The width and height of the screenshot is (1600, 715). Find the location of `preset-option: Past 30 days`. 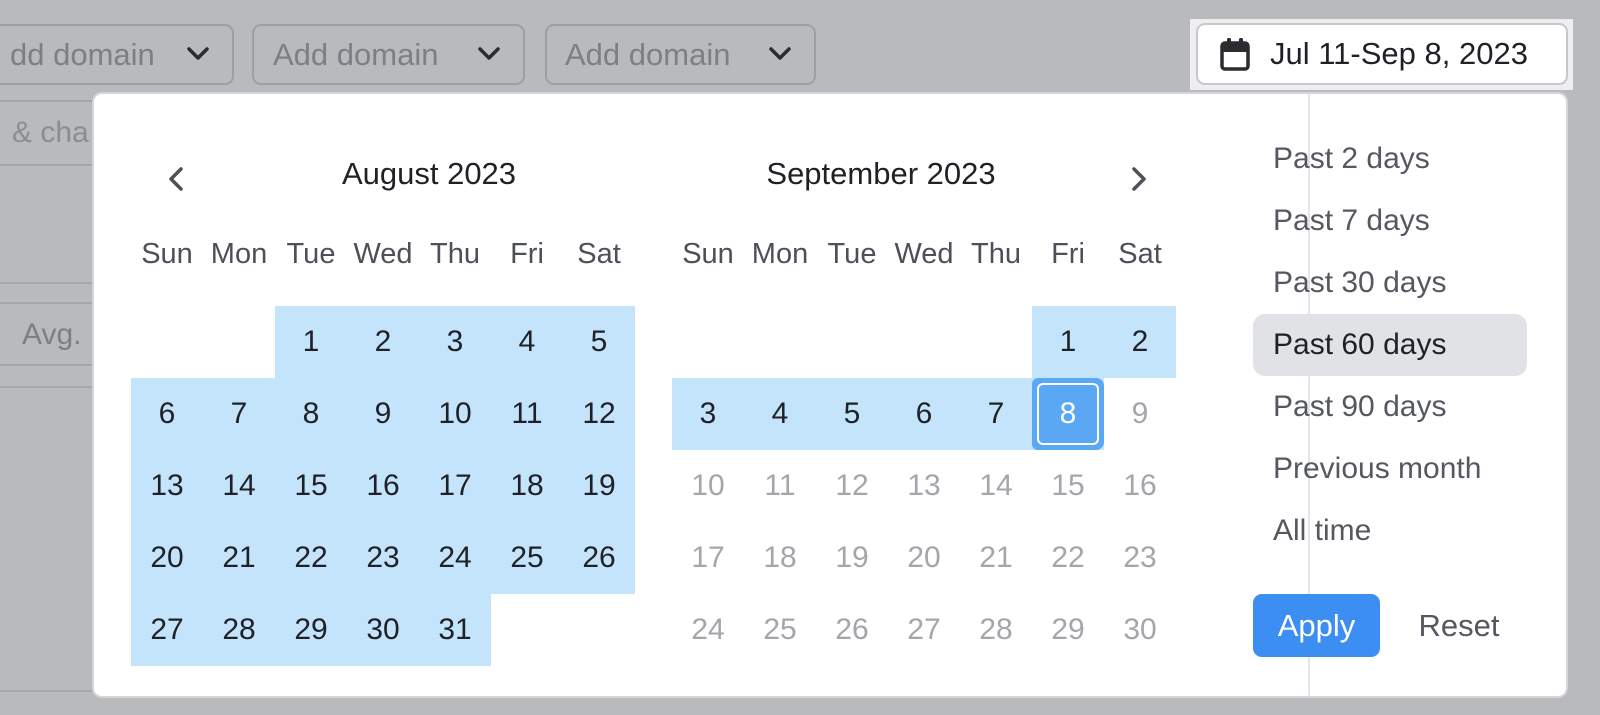

preset-option: Past 30 days is located at coordinates (1390, 283).